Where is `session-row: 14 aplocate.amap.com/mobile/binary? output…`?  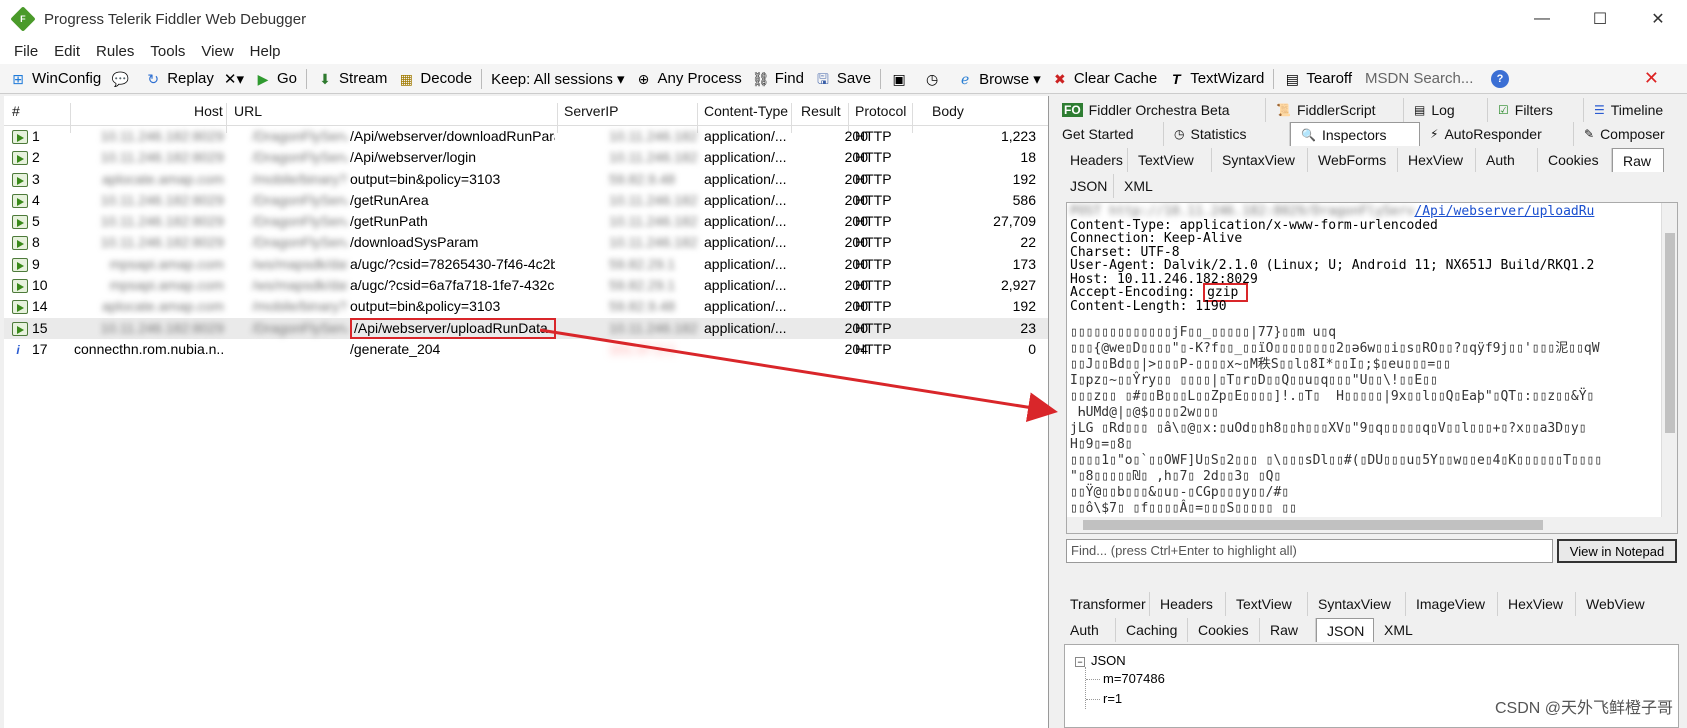 session-row: 14 aplocate.amap.com/mobile/binary? output… is located at coordinates (526, 306).